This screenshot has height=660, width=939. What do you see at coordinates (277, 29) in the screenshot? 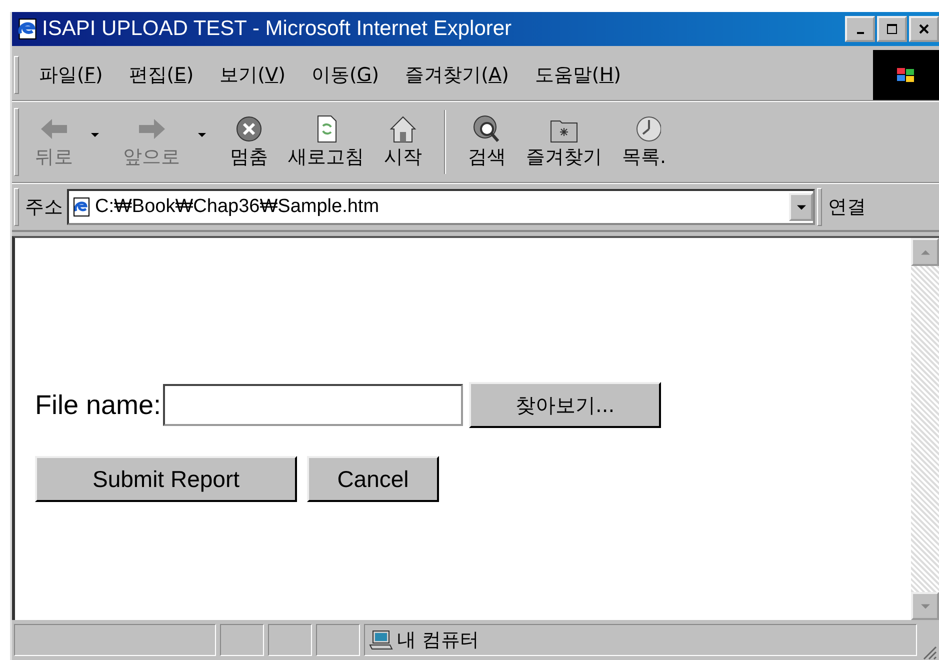
I see `window-title: ISAPI UPLOAD TEST - Microsoft Internet Explorer` at bounding box center [277, 29].